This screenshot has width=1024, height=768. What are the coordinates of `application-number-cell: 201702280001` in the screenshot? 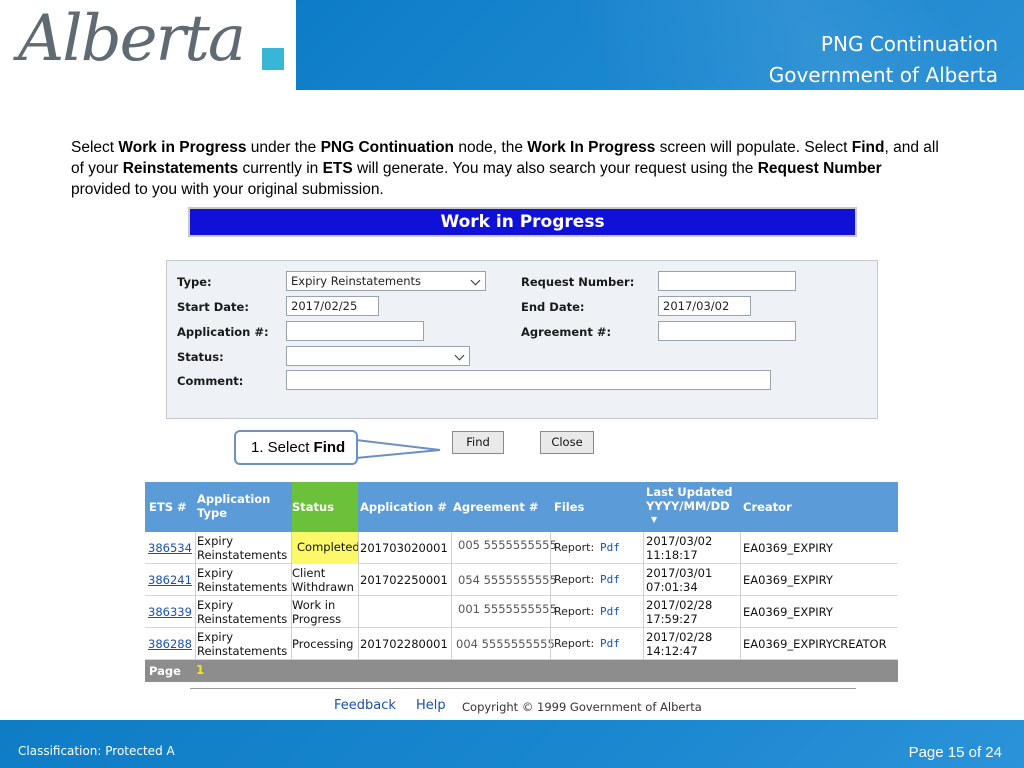 It's located at (404, 644).